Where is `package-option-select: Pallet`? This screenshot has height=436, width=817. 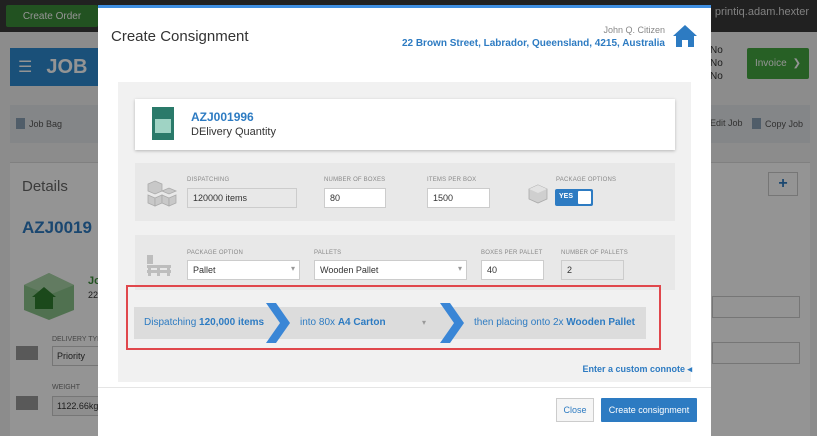 package-option-select: Pallet is located at coordinates (243, 270).